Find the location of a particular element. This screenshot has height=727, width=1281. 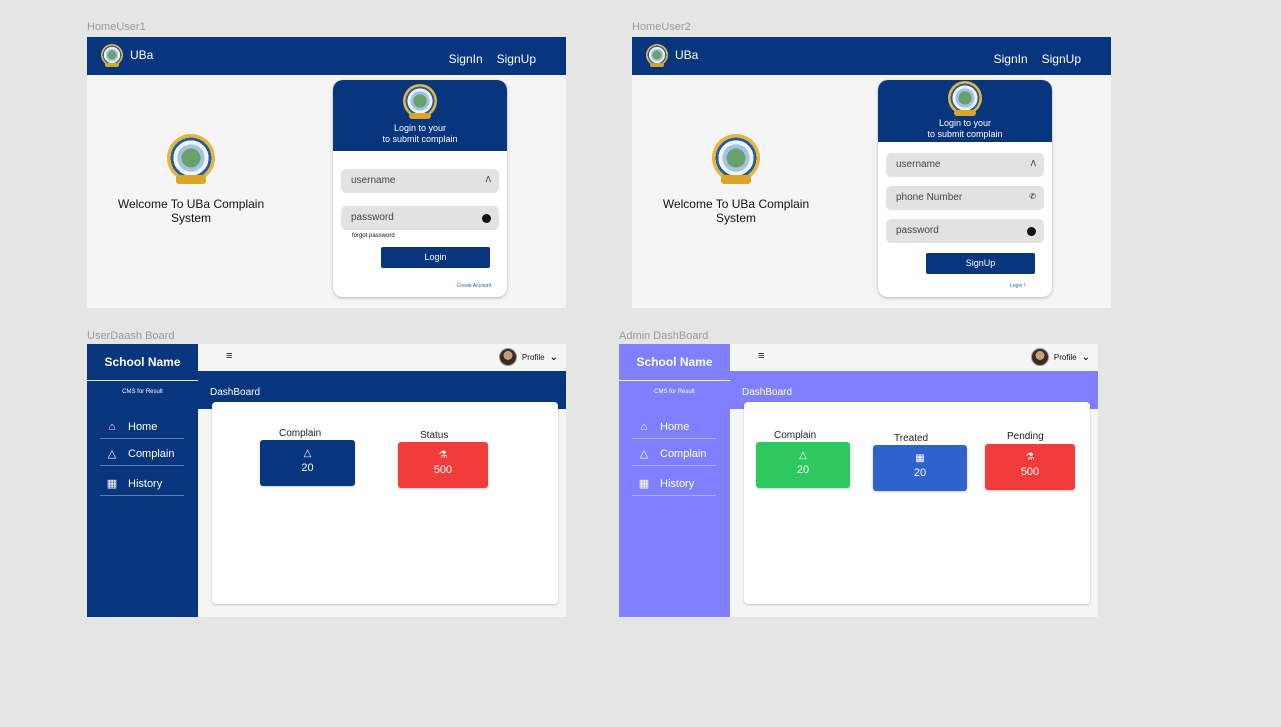

login-link: Login ! is located at coordinates (1017, 286).